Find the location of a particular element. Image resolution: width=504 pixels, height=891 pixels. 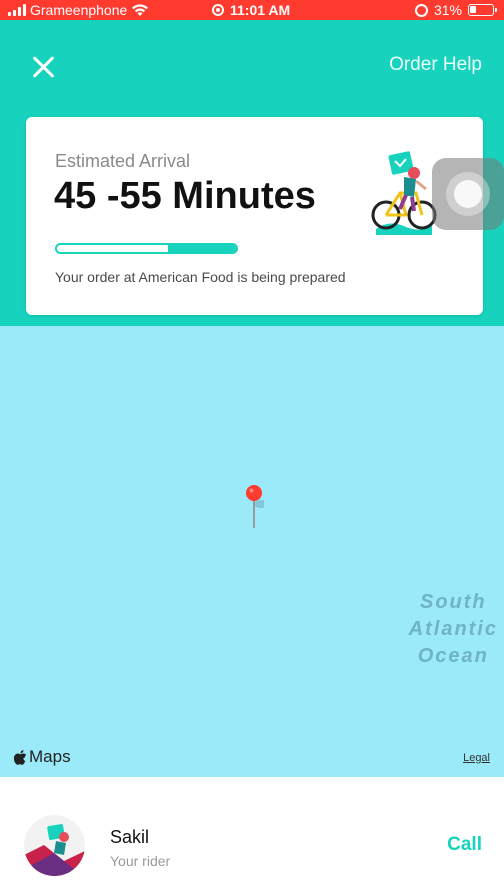

order-progress-bar is located at coordinates (146, 248).